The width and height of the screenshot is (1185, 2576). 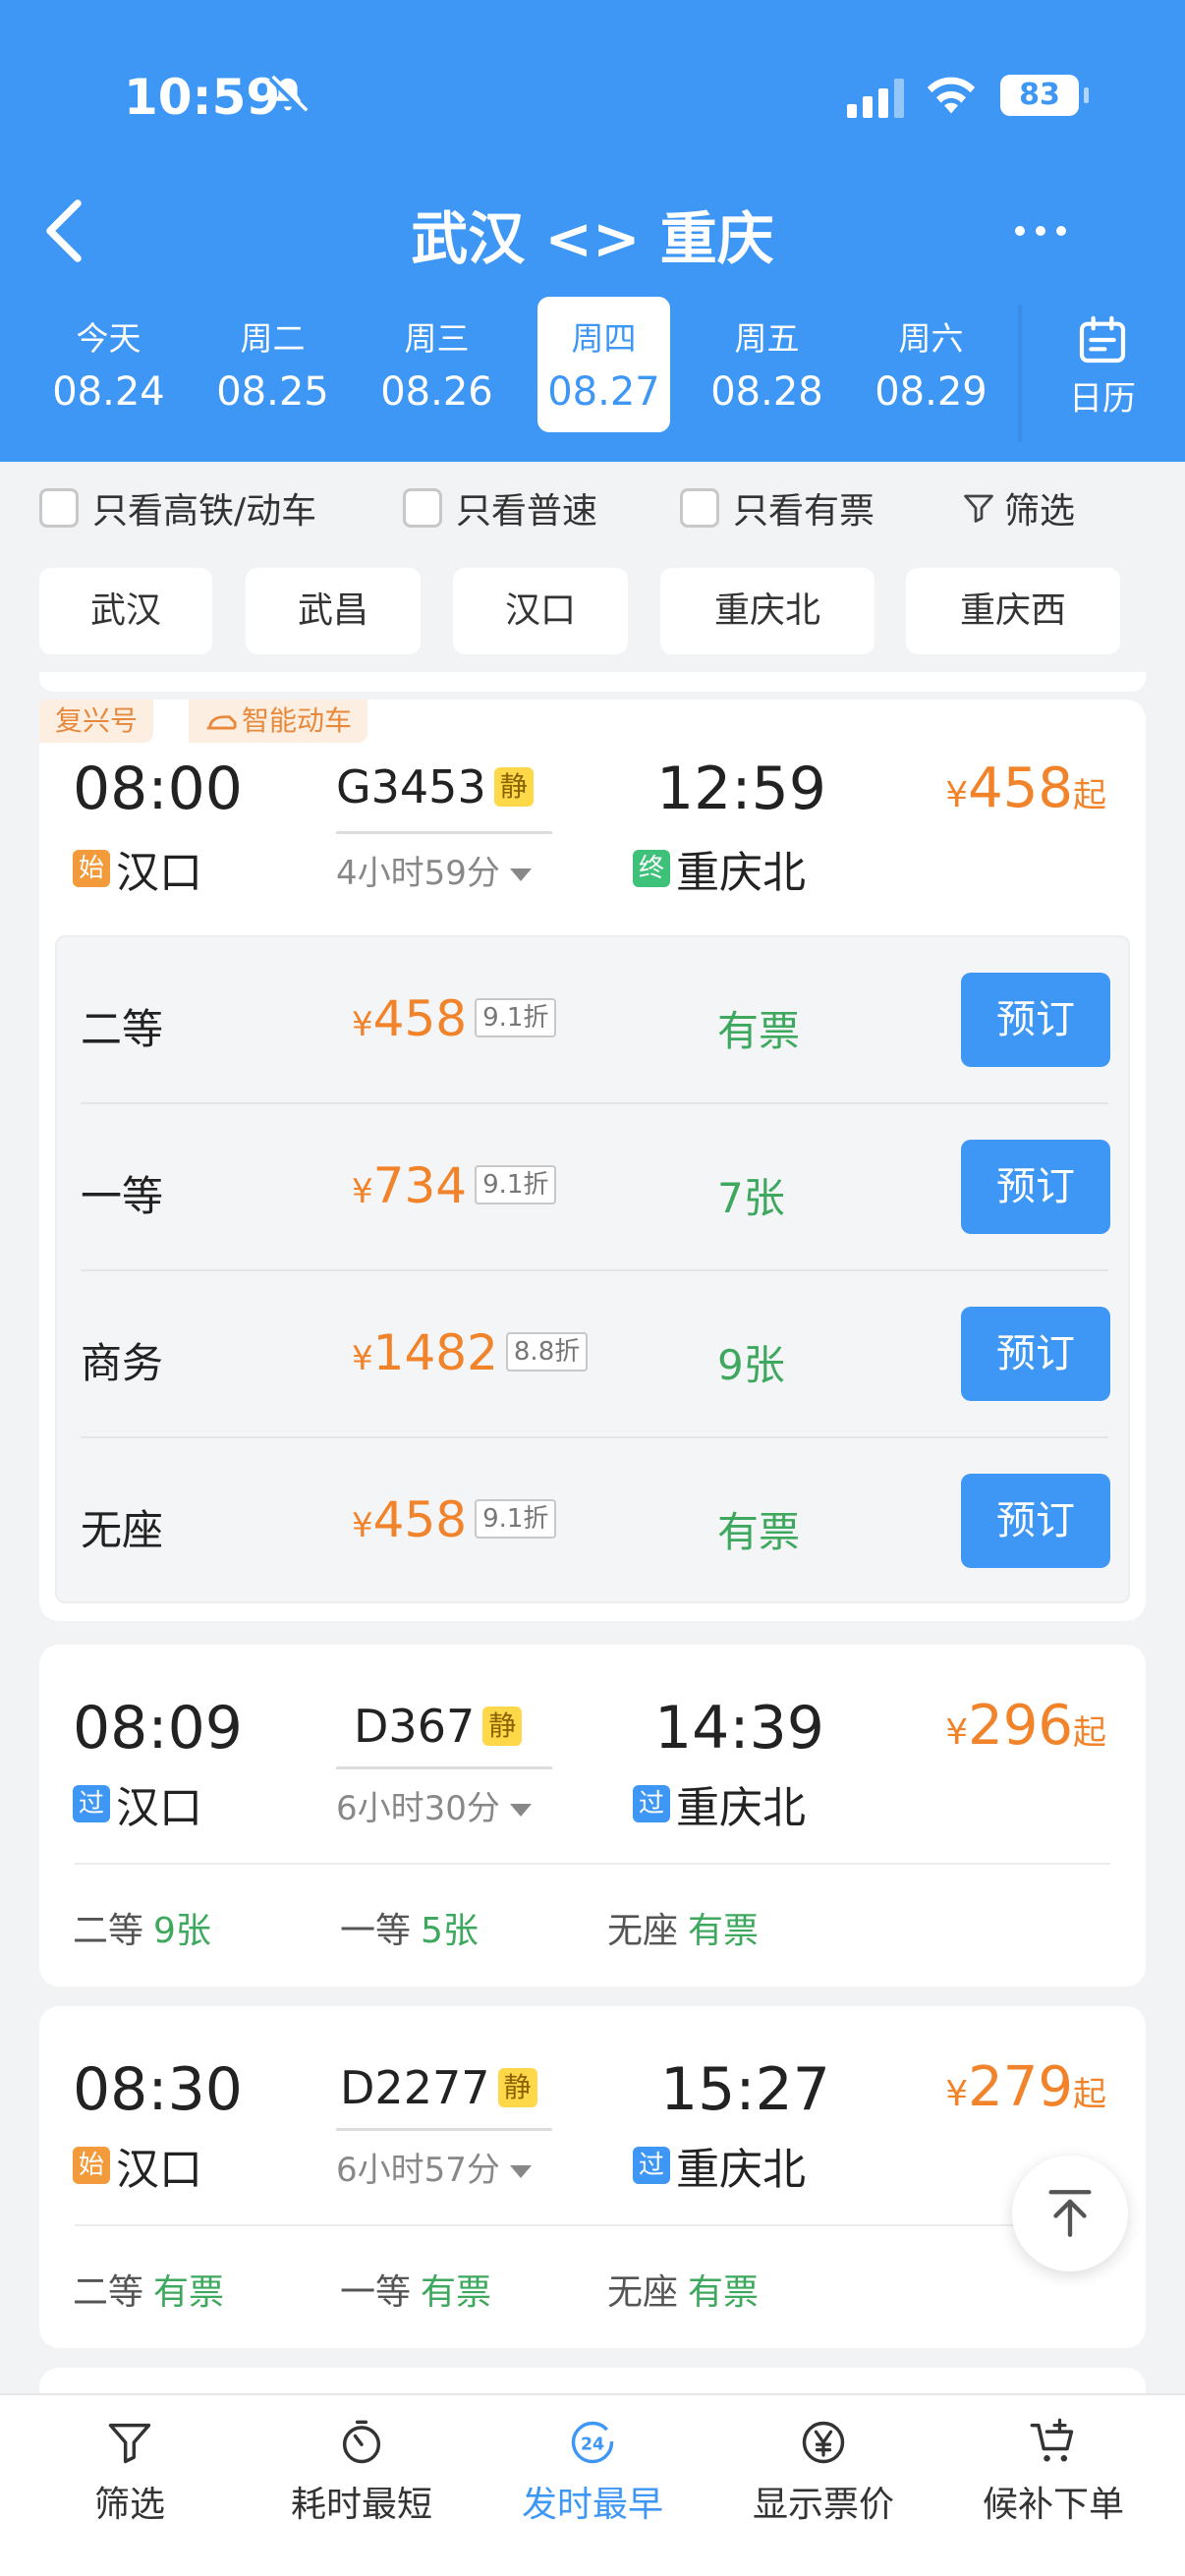 I want to click on divider, so click(x=592, y=2225).